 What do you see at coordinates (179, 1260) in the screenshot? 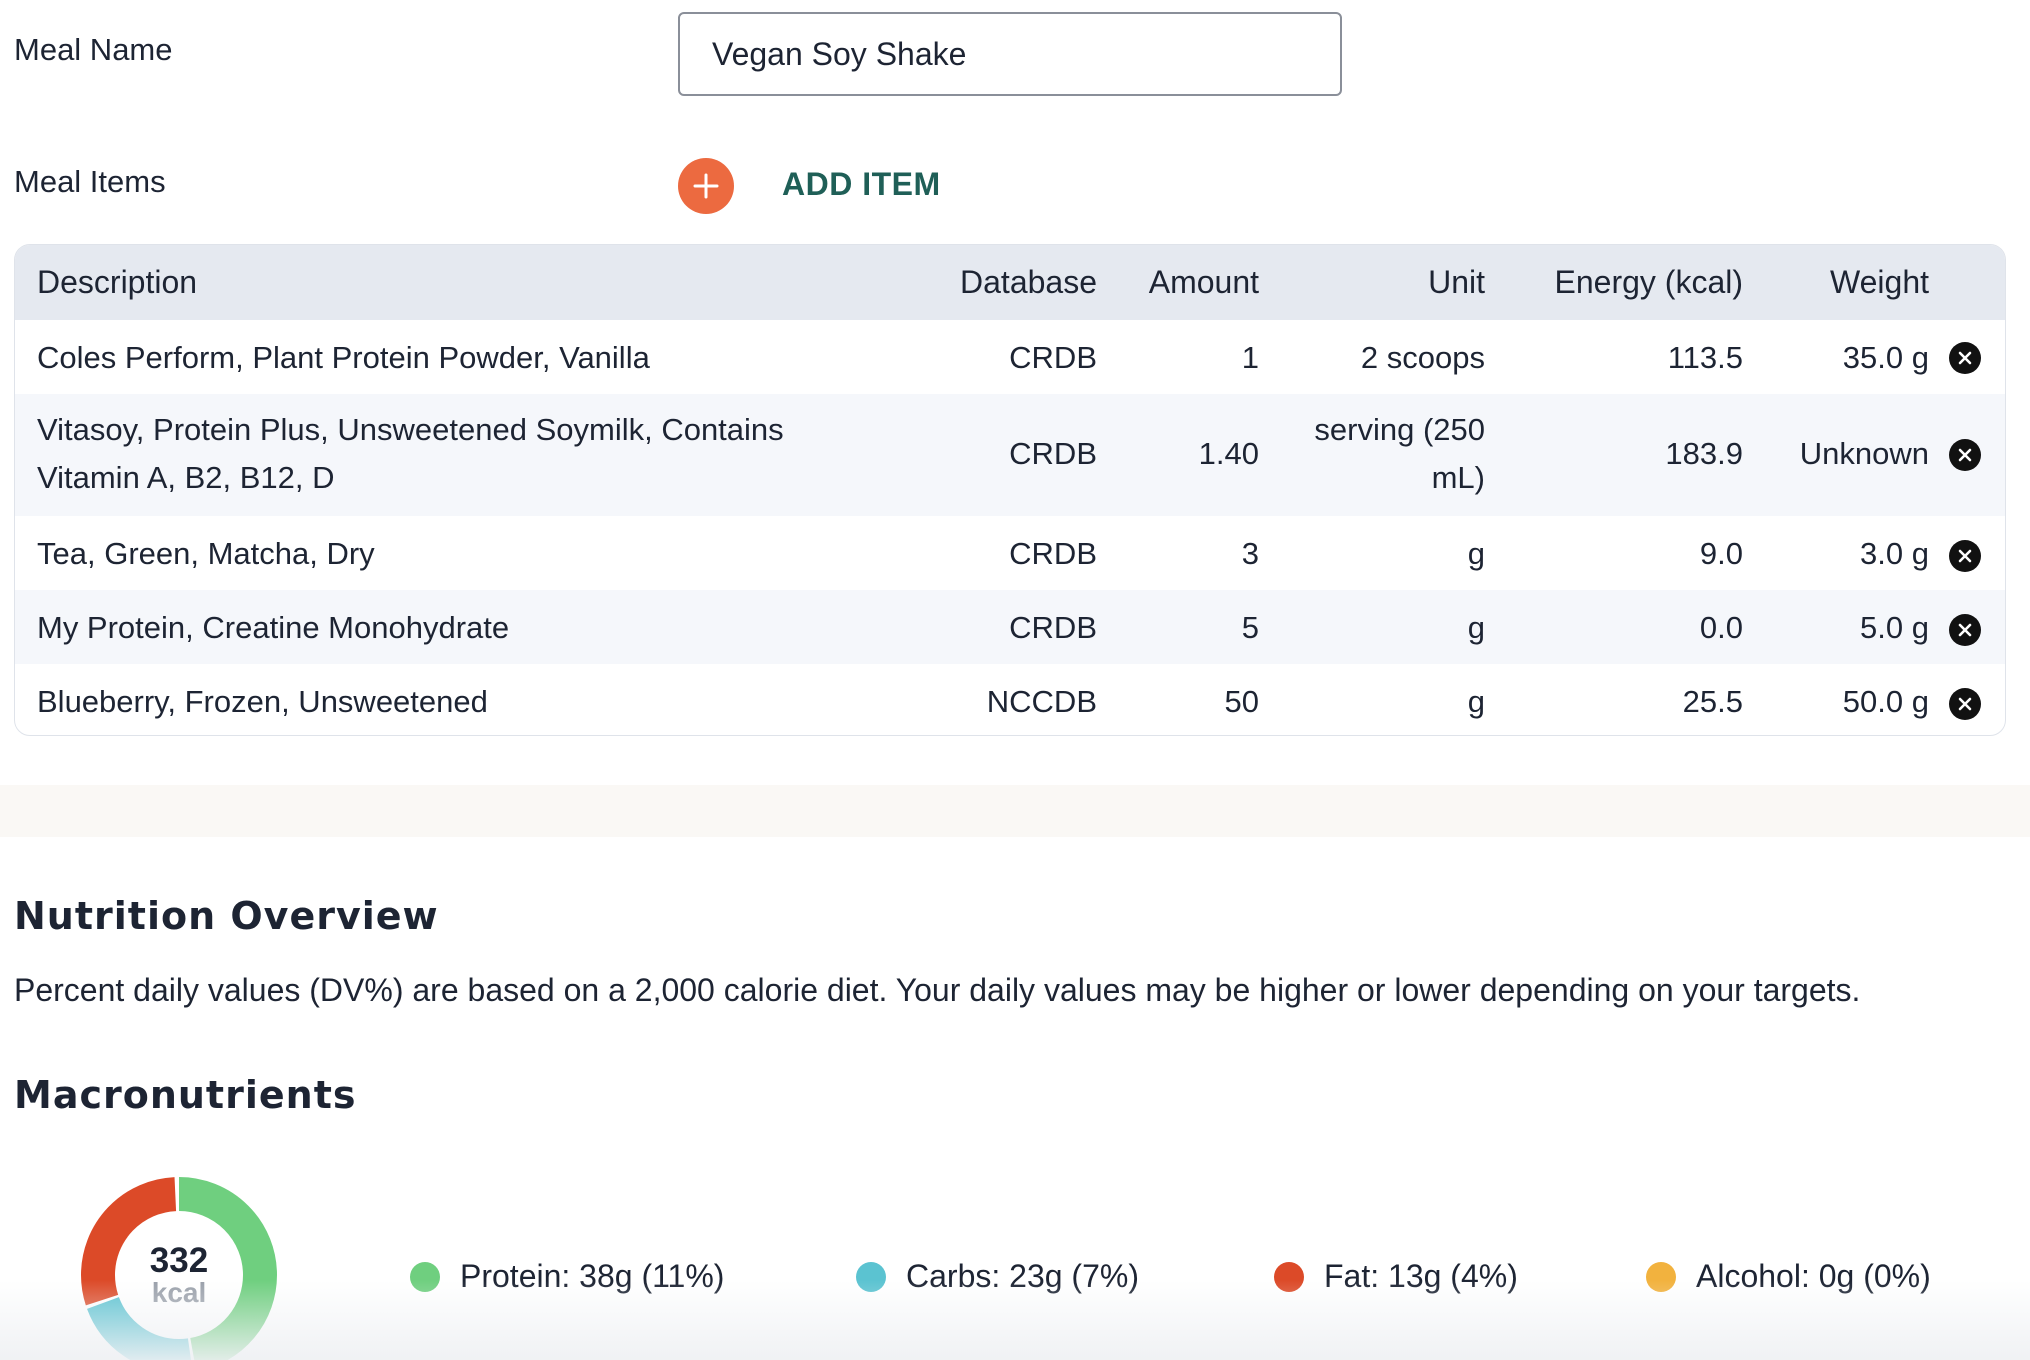
I see `kcal-value: 332` at bounding box center [179, 1260].